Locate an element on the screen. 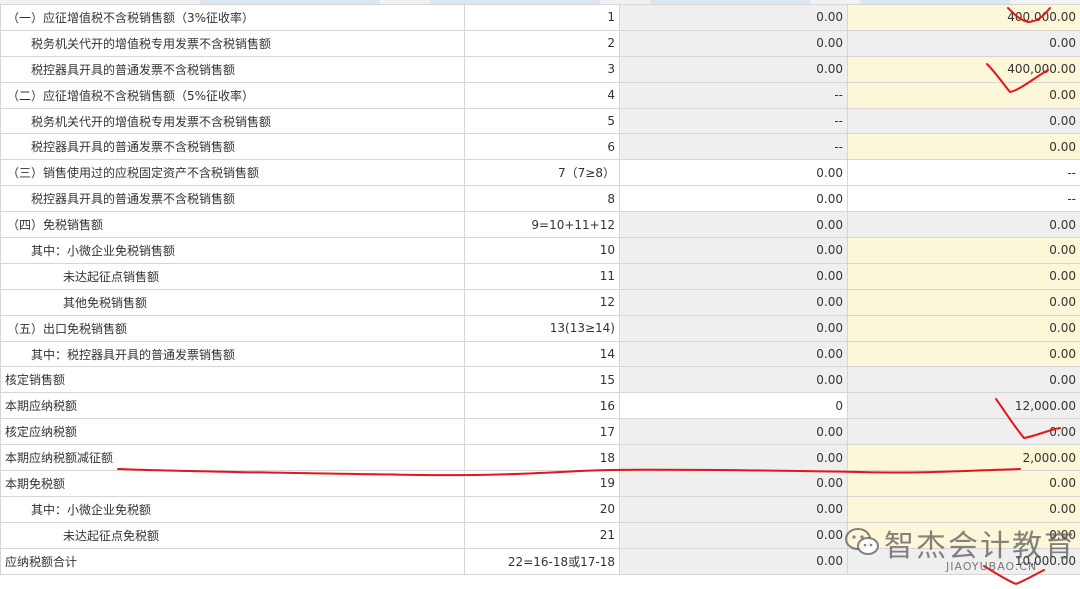 This screenshot has width=1080, height=589. table-row: 税控器具开具的普通发票不含税销售额 8 0.00 -- is located at coordinates (540, 199).